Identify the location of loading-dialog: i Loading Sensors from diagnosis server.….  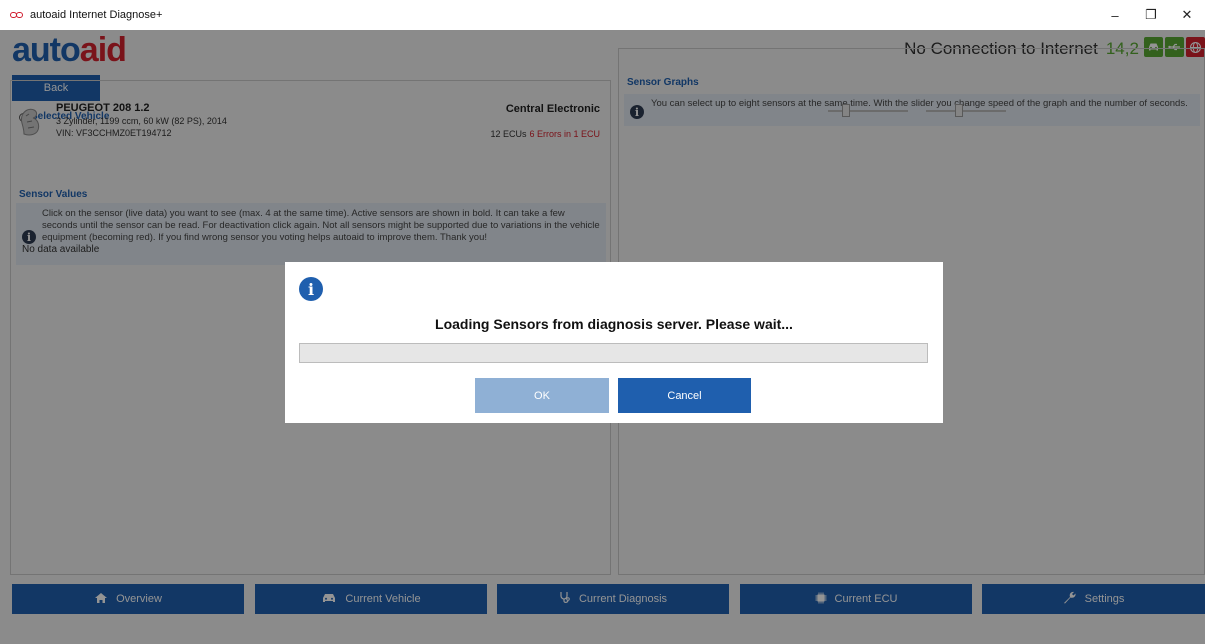
(614, 342).